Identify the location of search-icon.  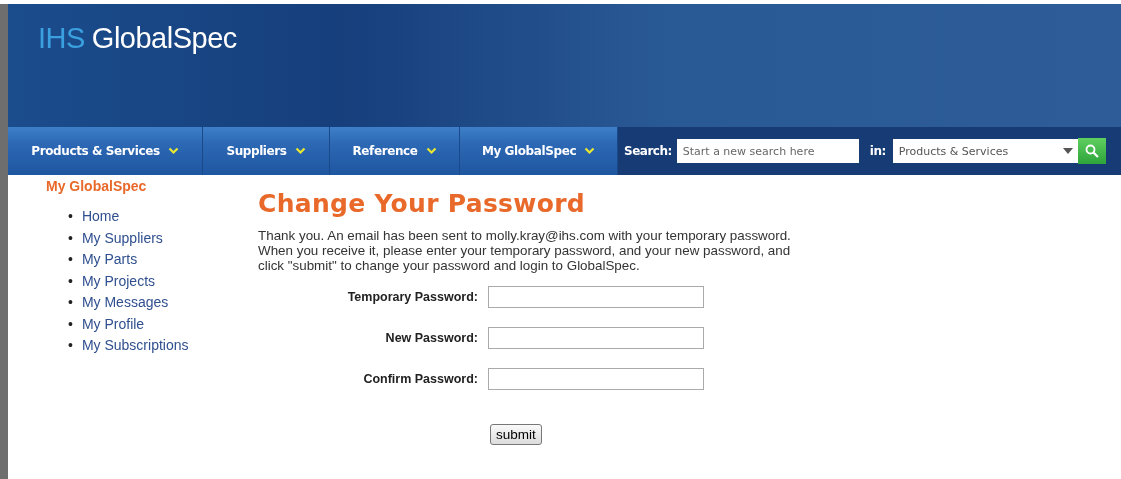
(1091, 151).